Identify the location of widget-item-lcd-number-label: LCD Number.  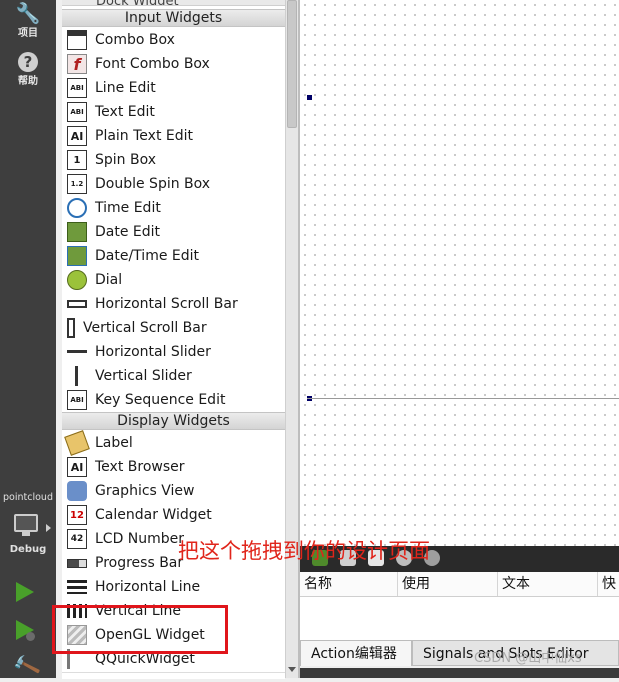
(140, 539).